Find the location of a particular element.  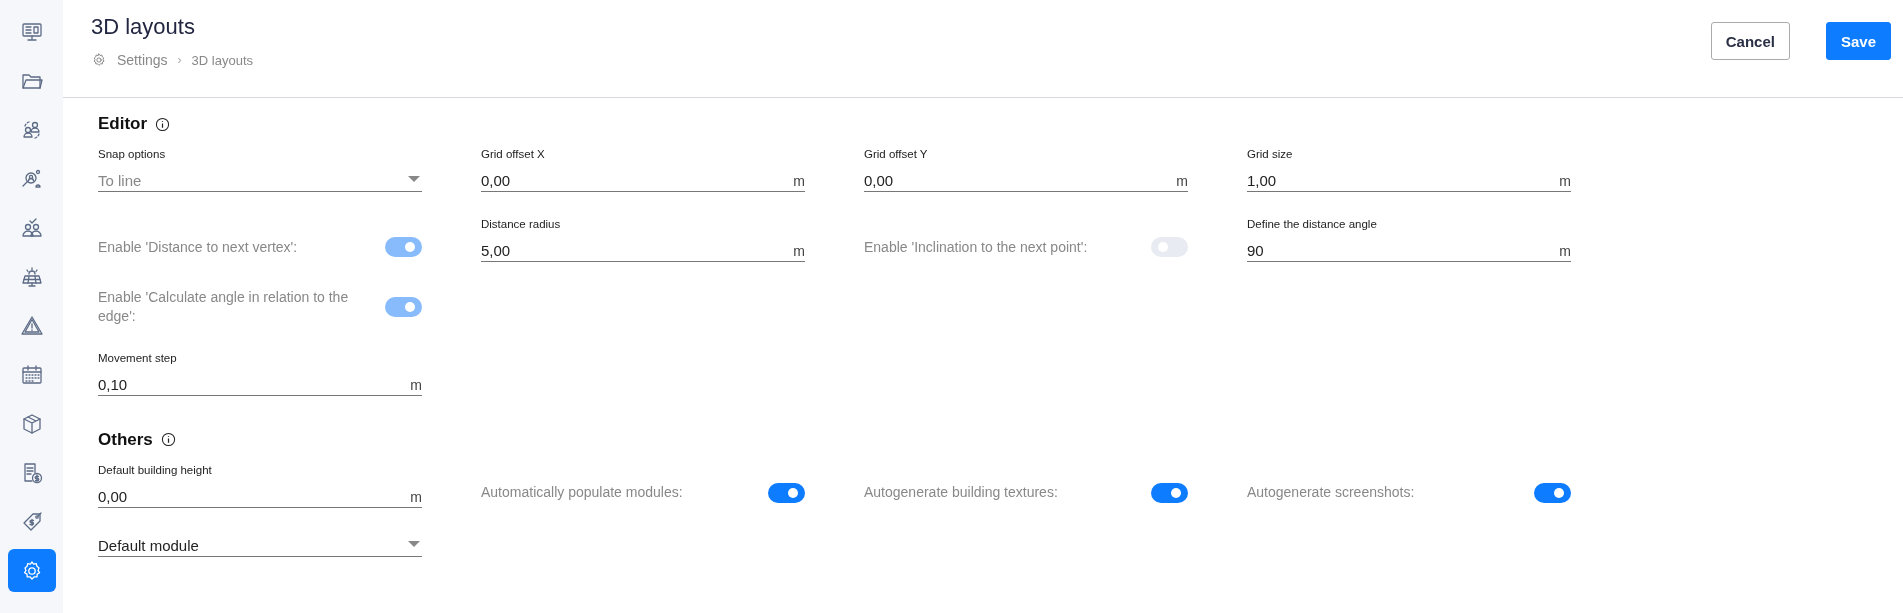

toggle-label: Enable 'Calculate angle in relation to the edge': is located at coordinates (224, 307).